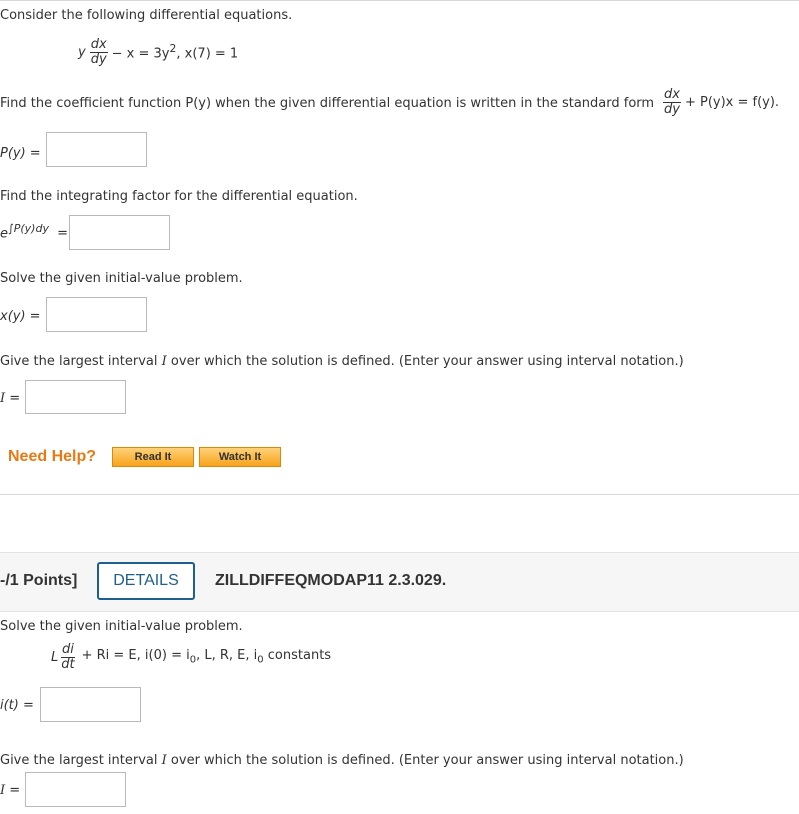 Image resolution: width=799 pixels, height=814 pixels. Describe the element at coordinates (158, 52) in the screenshot. I see `q1-equation: y dx dy − x = 3y2, x(7) = 1` at that location.